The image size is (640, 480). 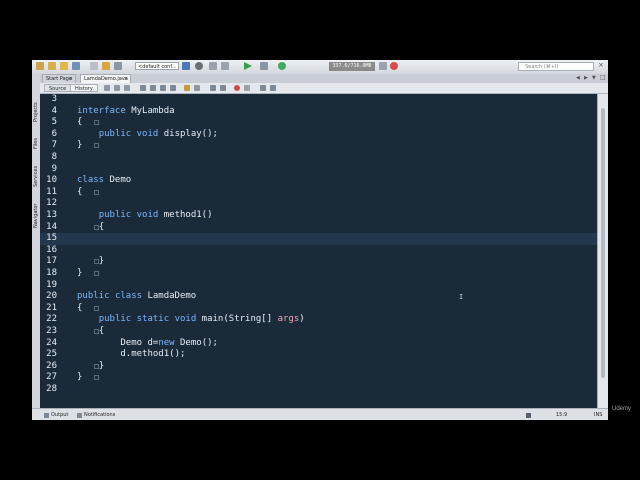 I want to click on back-icon, so click(x=117, y=88).